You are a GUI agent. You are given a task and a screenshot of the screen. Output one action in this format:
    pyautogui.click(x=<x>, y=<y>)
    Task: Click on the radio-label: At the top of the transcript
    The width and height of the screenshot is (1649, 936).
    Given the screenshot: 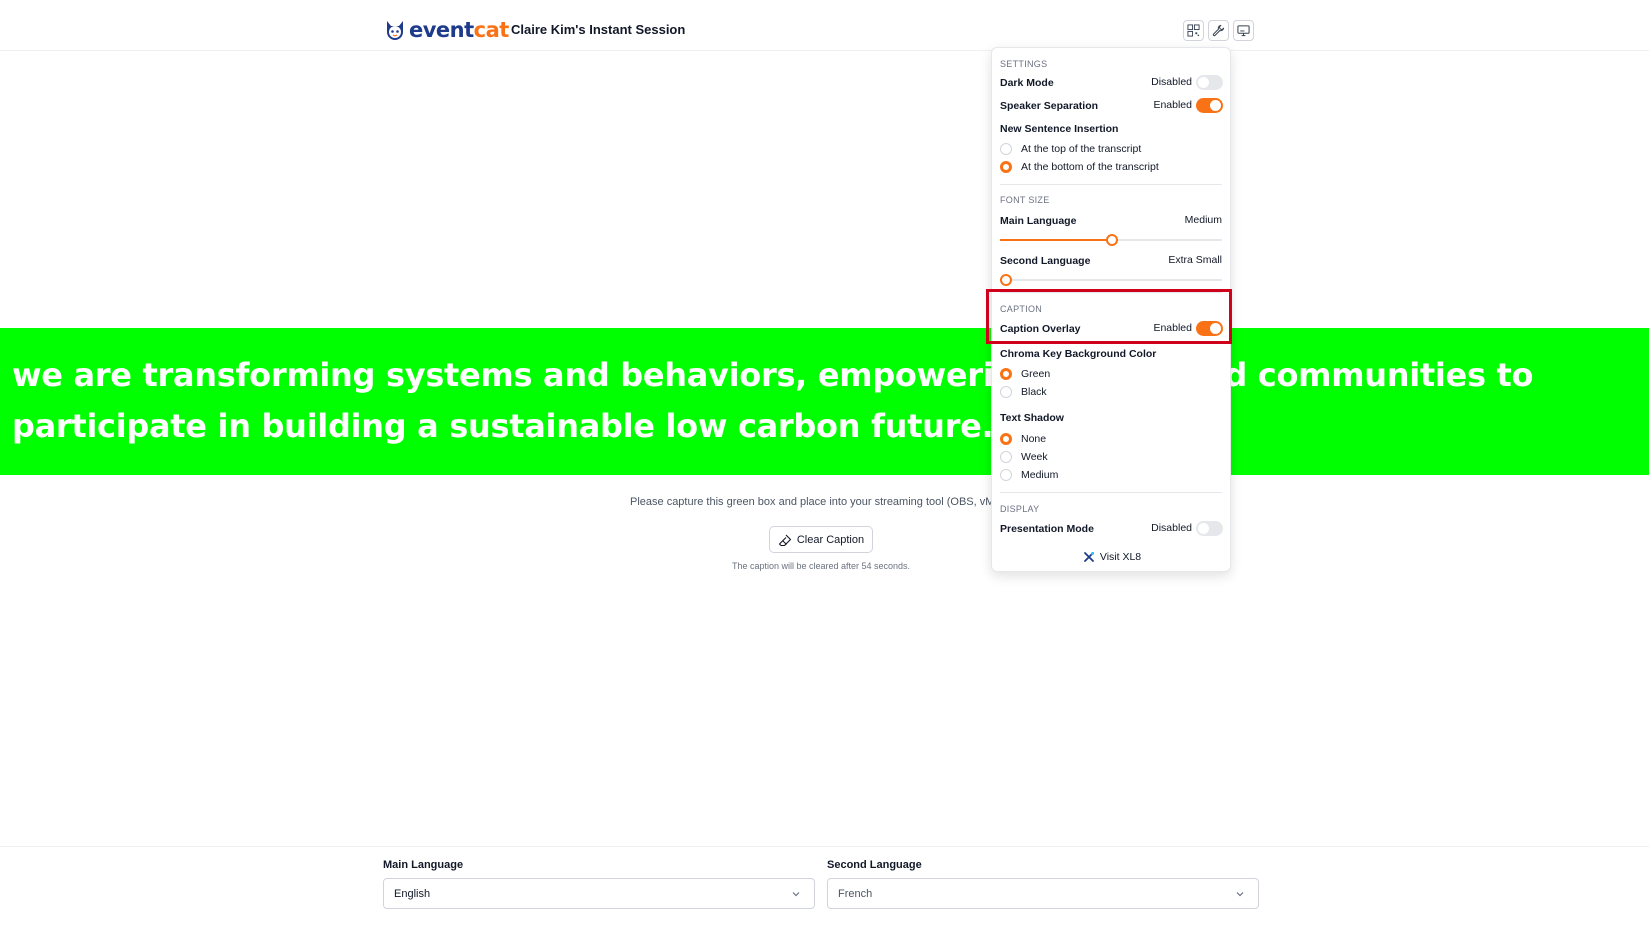 What is the action you would take?
    pyautogui.click(x=1081, y=149)
    